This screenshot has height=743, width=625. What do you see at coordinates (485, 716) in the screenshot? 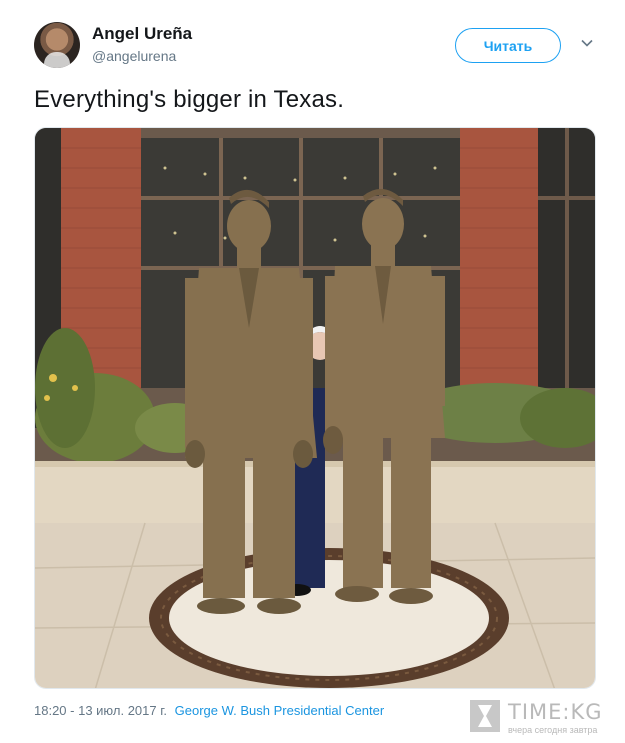
I see `hourglass-icon` at bounding box center [485, 716].